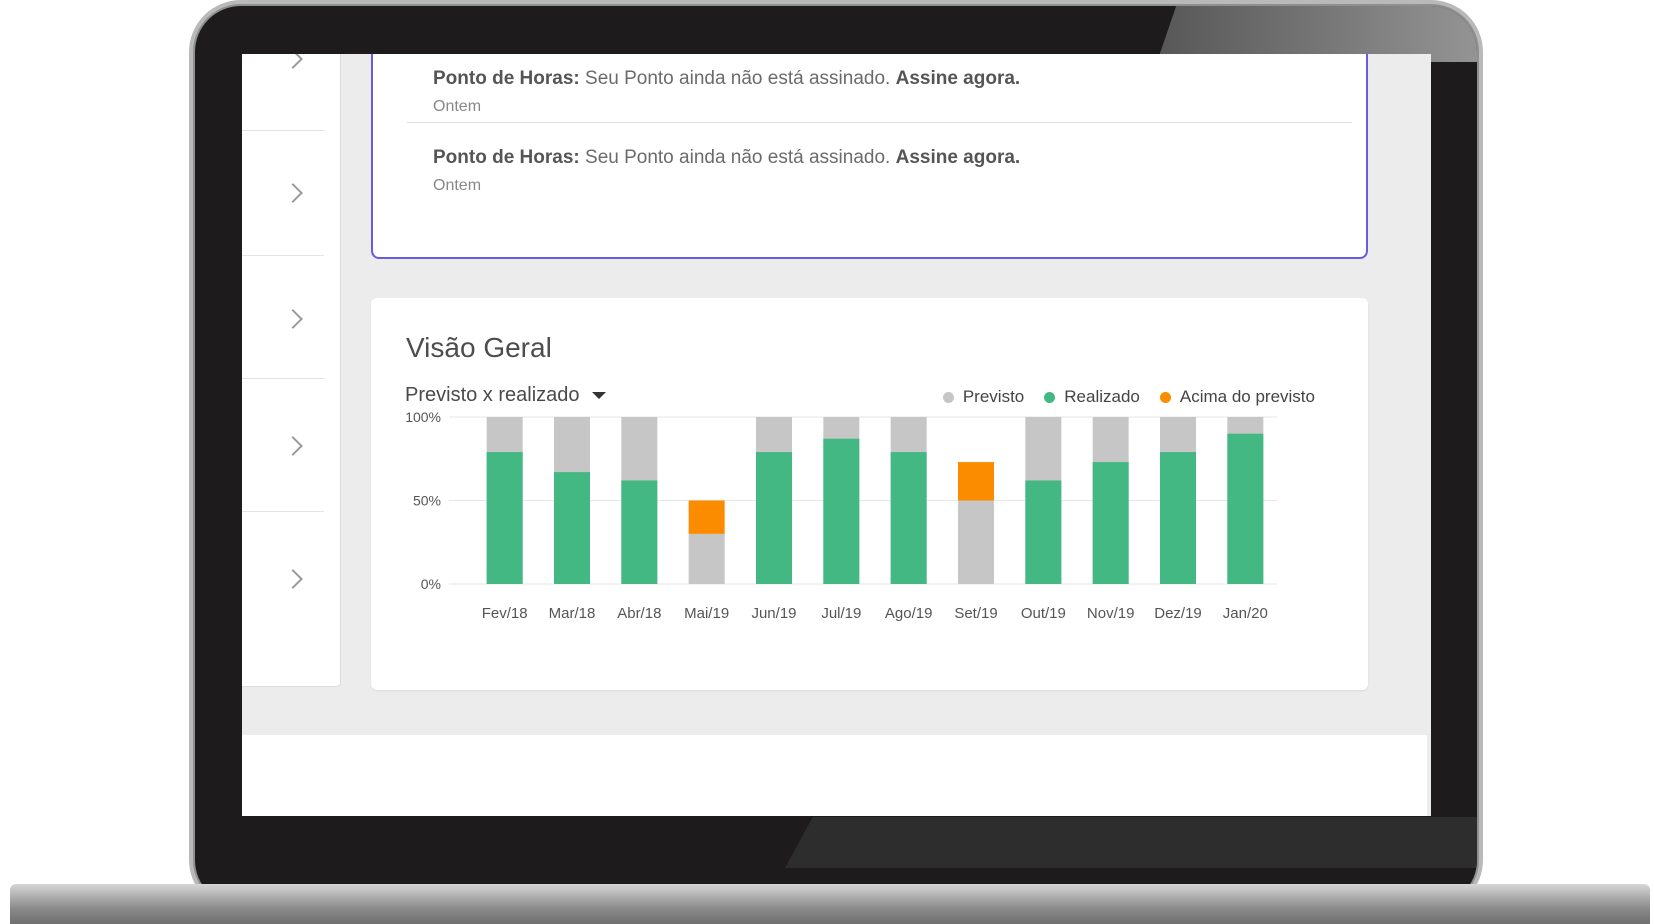 The image size is (1654, 924). I want to click on x-tick-label: Mar/18, so click(572, 613).